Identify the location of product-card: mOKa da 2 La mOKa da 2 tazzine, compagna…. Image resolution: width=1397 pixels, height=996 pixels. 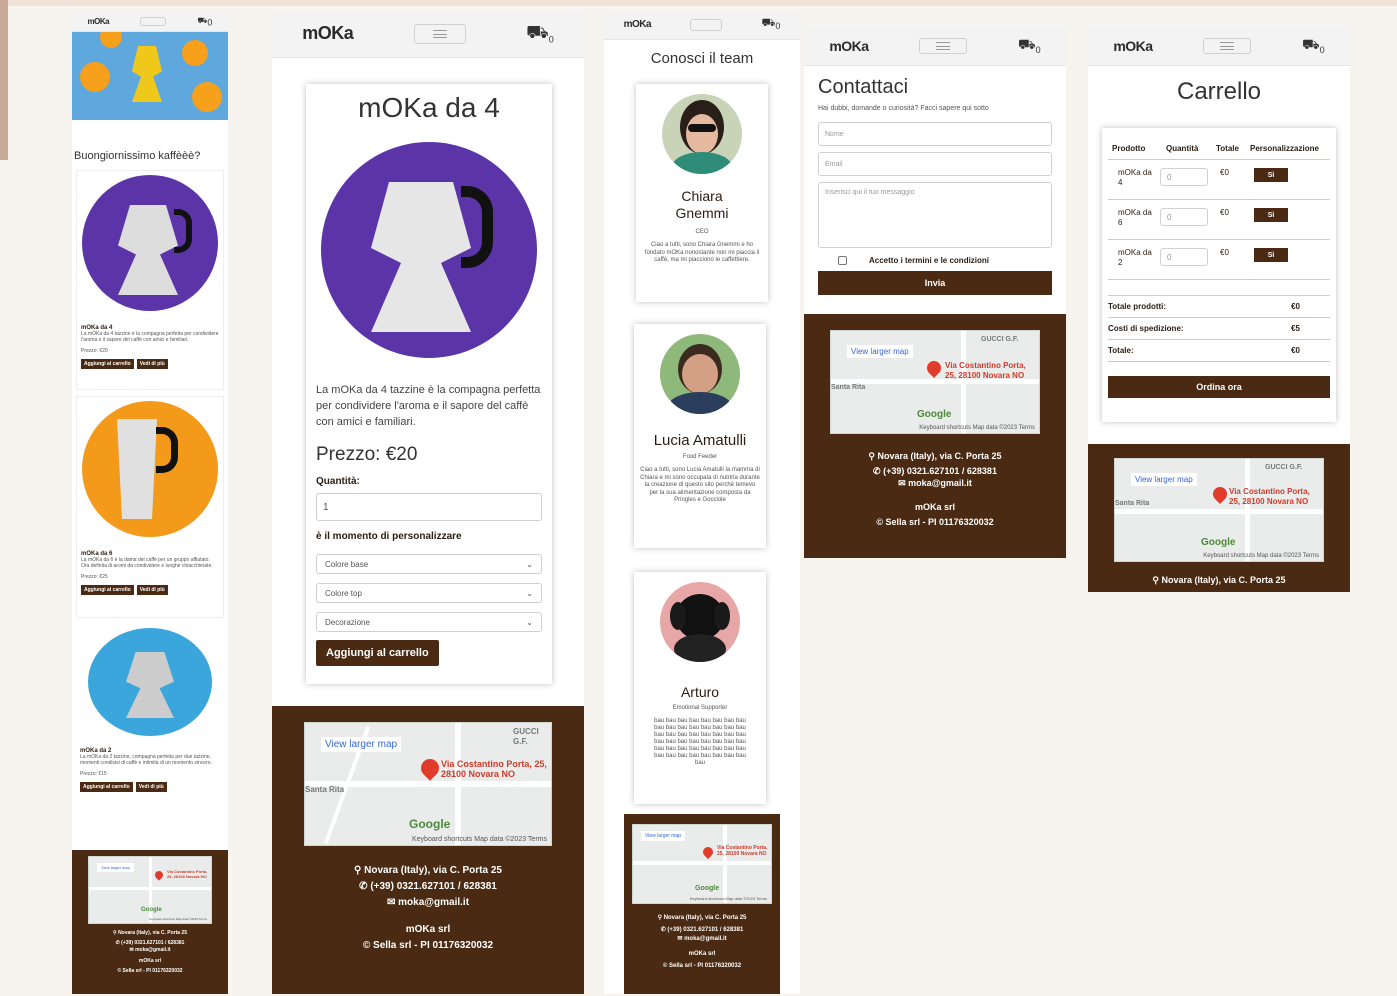
(150, 722).